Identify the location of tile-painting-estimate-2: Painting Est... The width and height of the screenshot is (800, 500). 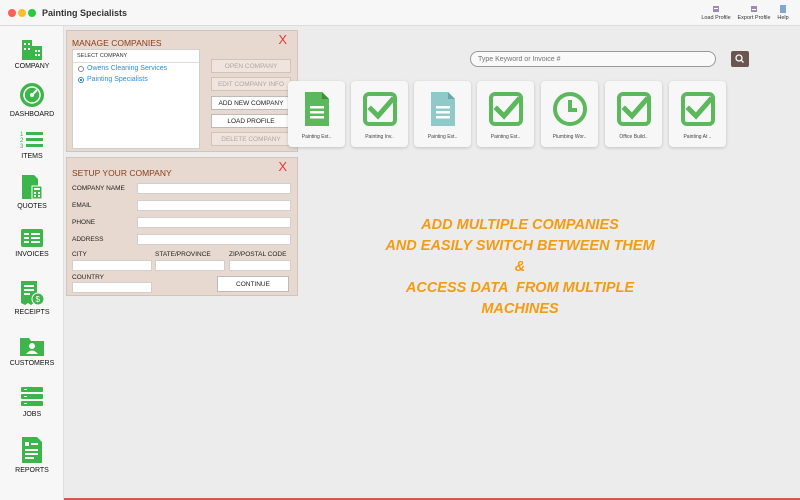
(442, 114).